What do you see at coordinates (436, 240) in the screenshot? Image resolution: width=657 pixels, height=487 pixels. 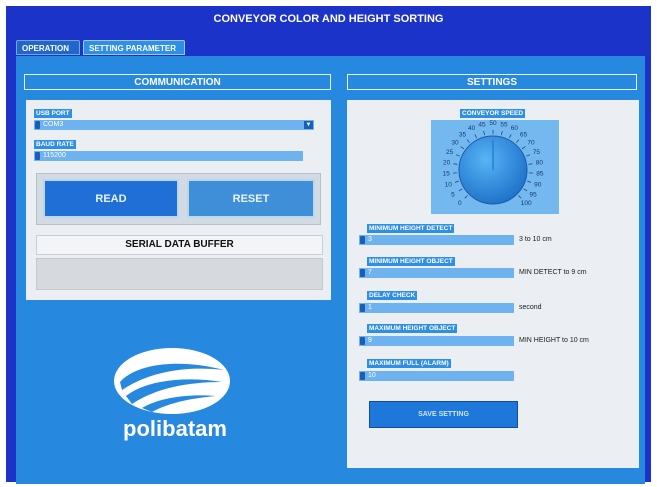 I see `min-height-detect-field: 3` at bounding box center [436, 240].